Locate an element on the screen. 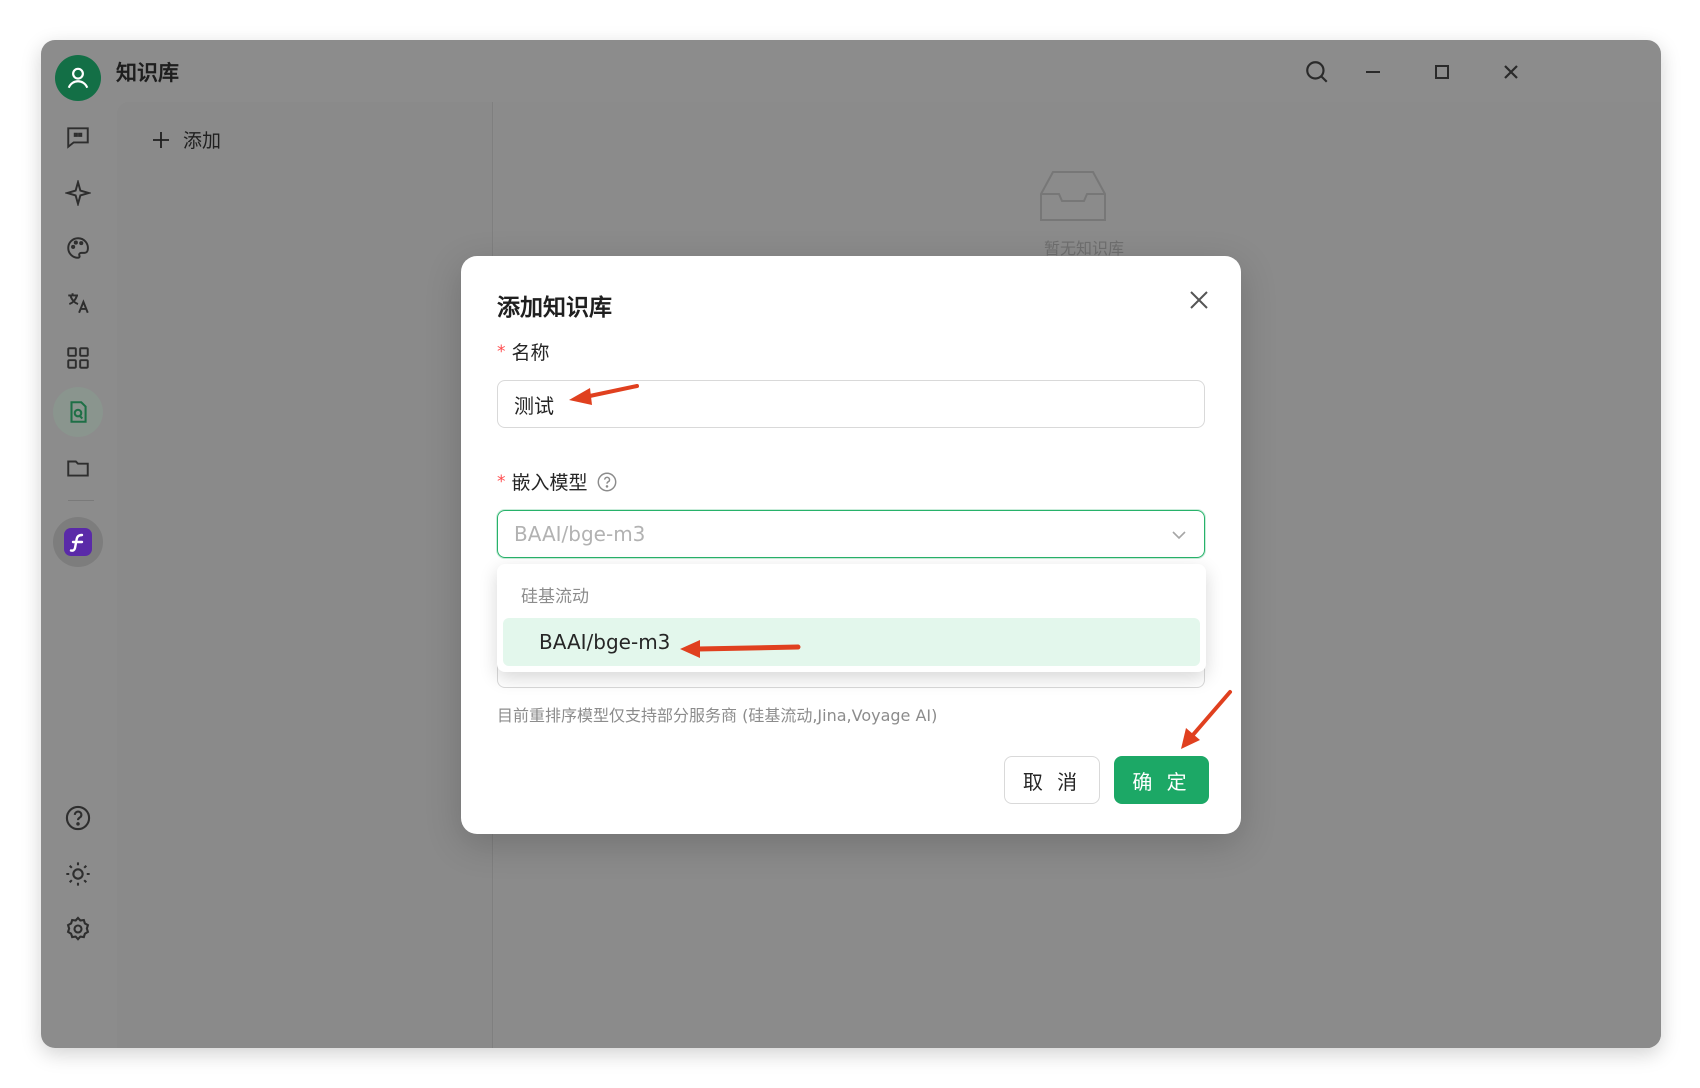  dropdown-option: BAAI/bge-m3 is located at coordinates (851, 642).